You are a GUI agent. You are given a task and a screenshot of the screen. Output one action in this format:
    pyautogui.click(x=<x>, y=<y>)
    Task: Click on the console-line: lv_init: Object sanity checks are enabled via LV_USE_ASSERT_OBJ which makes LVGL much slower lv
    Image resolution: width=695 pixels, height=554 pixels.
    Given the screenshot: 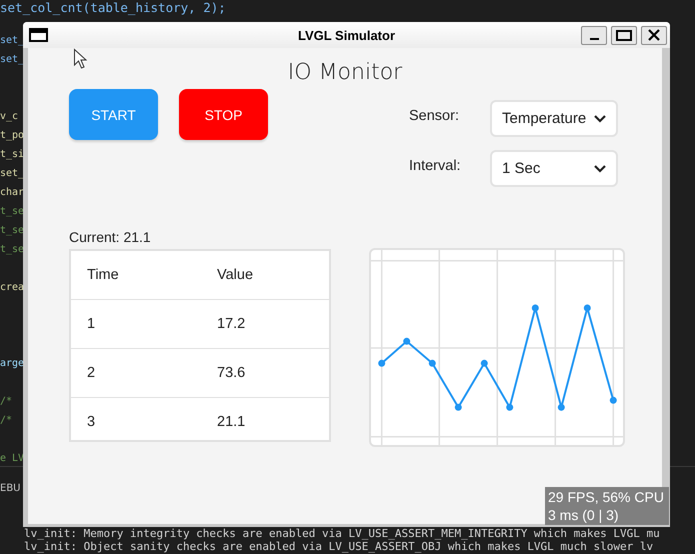 What is the action you would take?
    pyautogui.click(x=339, y=546)
    